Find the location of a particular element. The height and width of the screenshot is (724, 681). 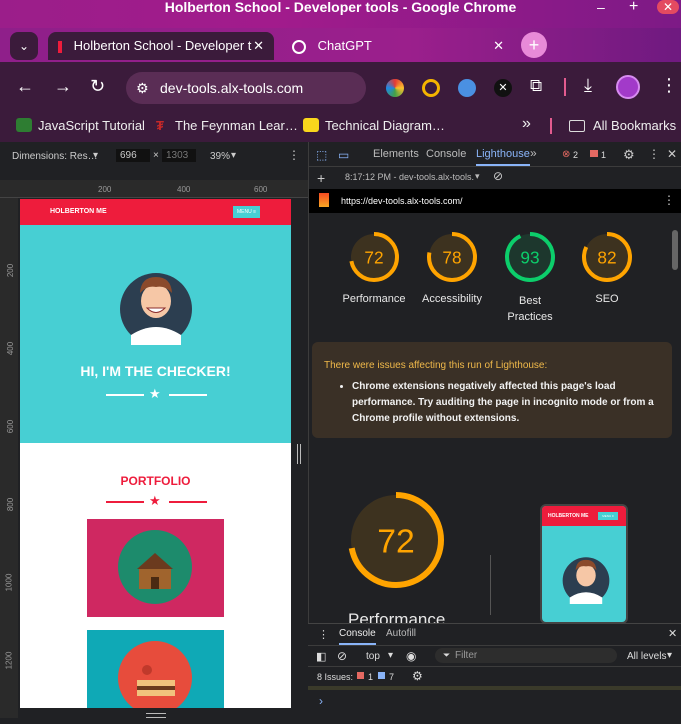

forward-icon: → is located at coordinates (63, 86).